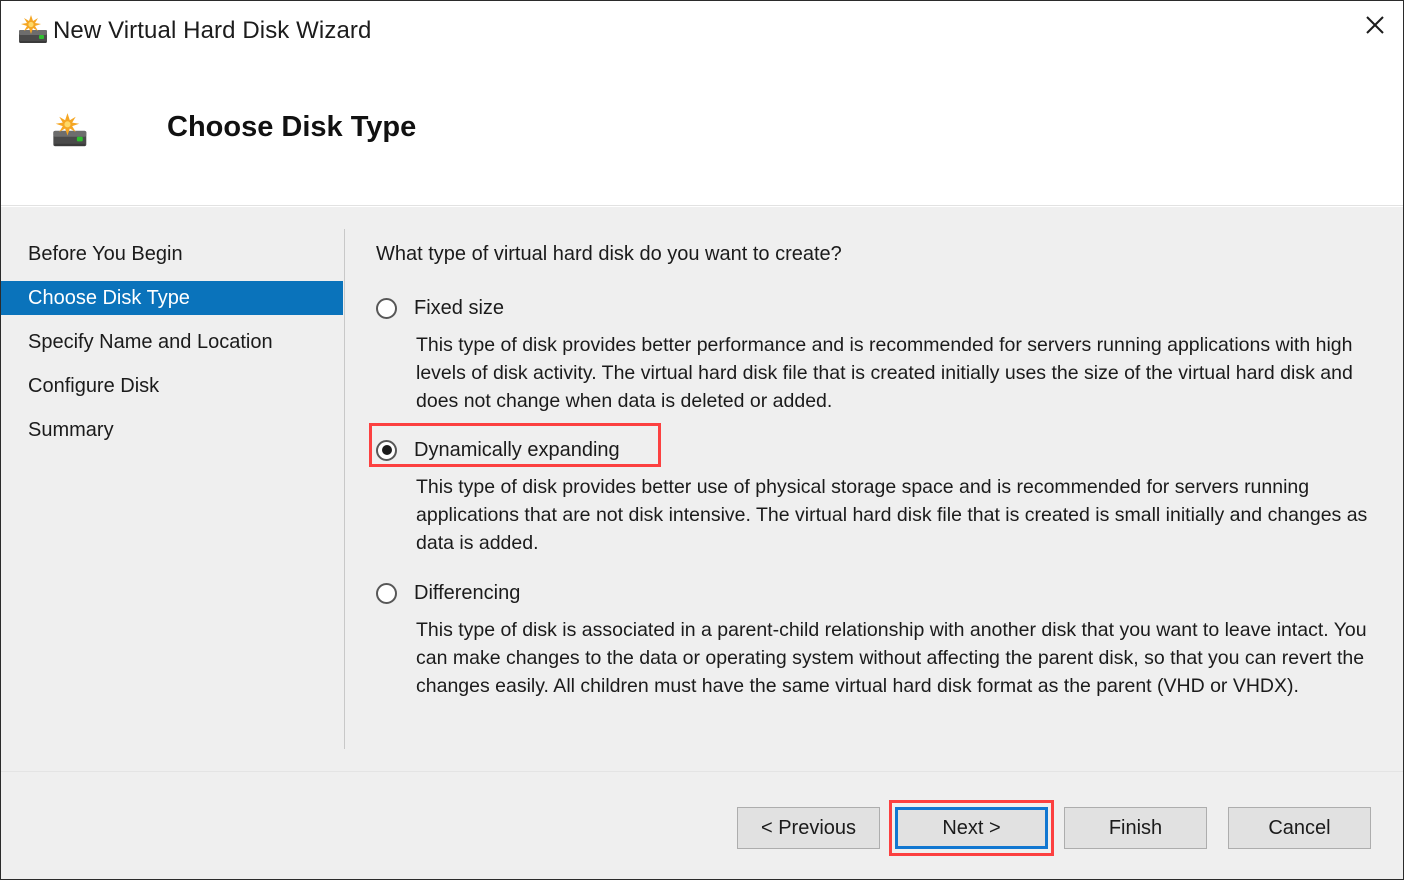 The image size is (1404, 880). I want to click on sidebar-item-label: Before You Begin, so click(105, 253).